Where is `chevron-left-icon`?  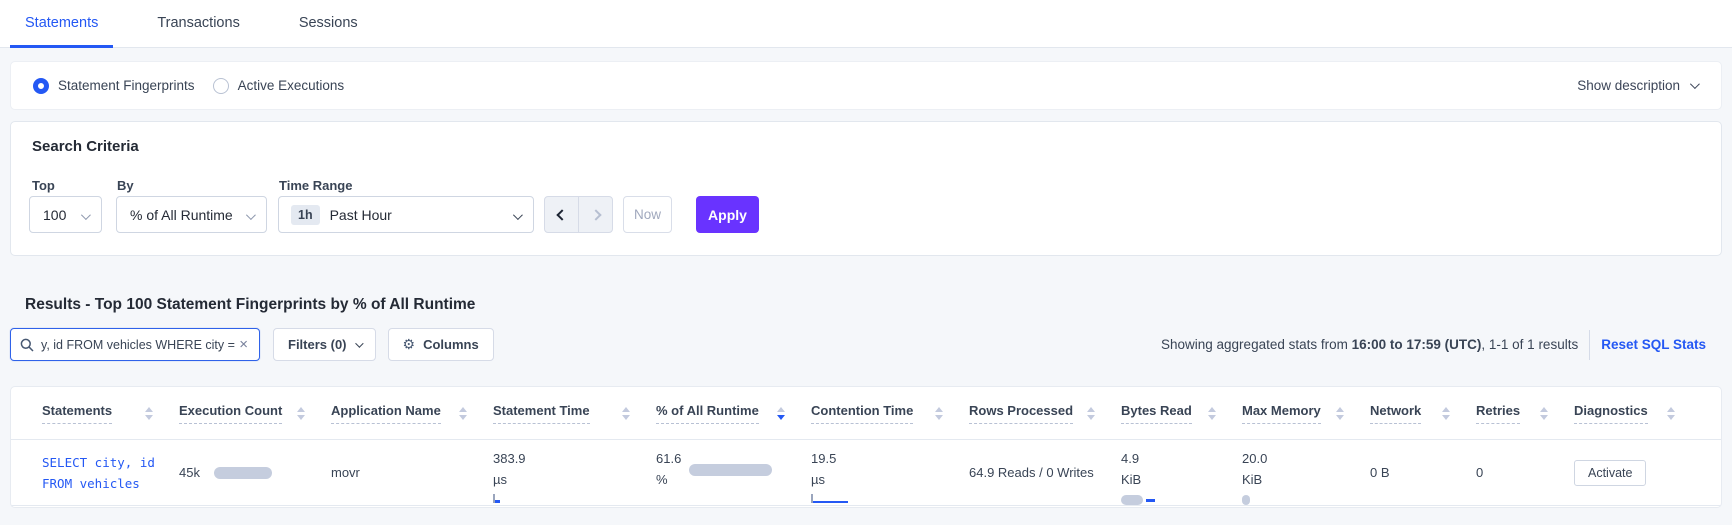
chevron-left-icon is located at coordinates (561, 214).